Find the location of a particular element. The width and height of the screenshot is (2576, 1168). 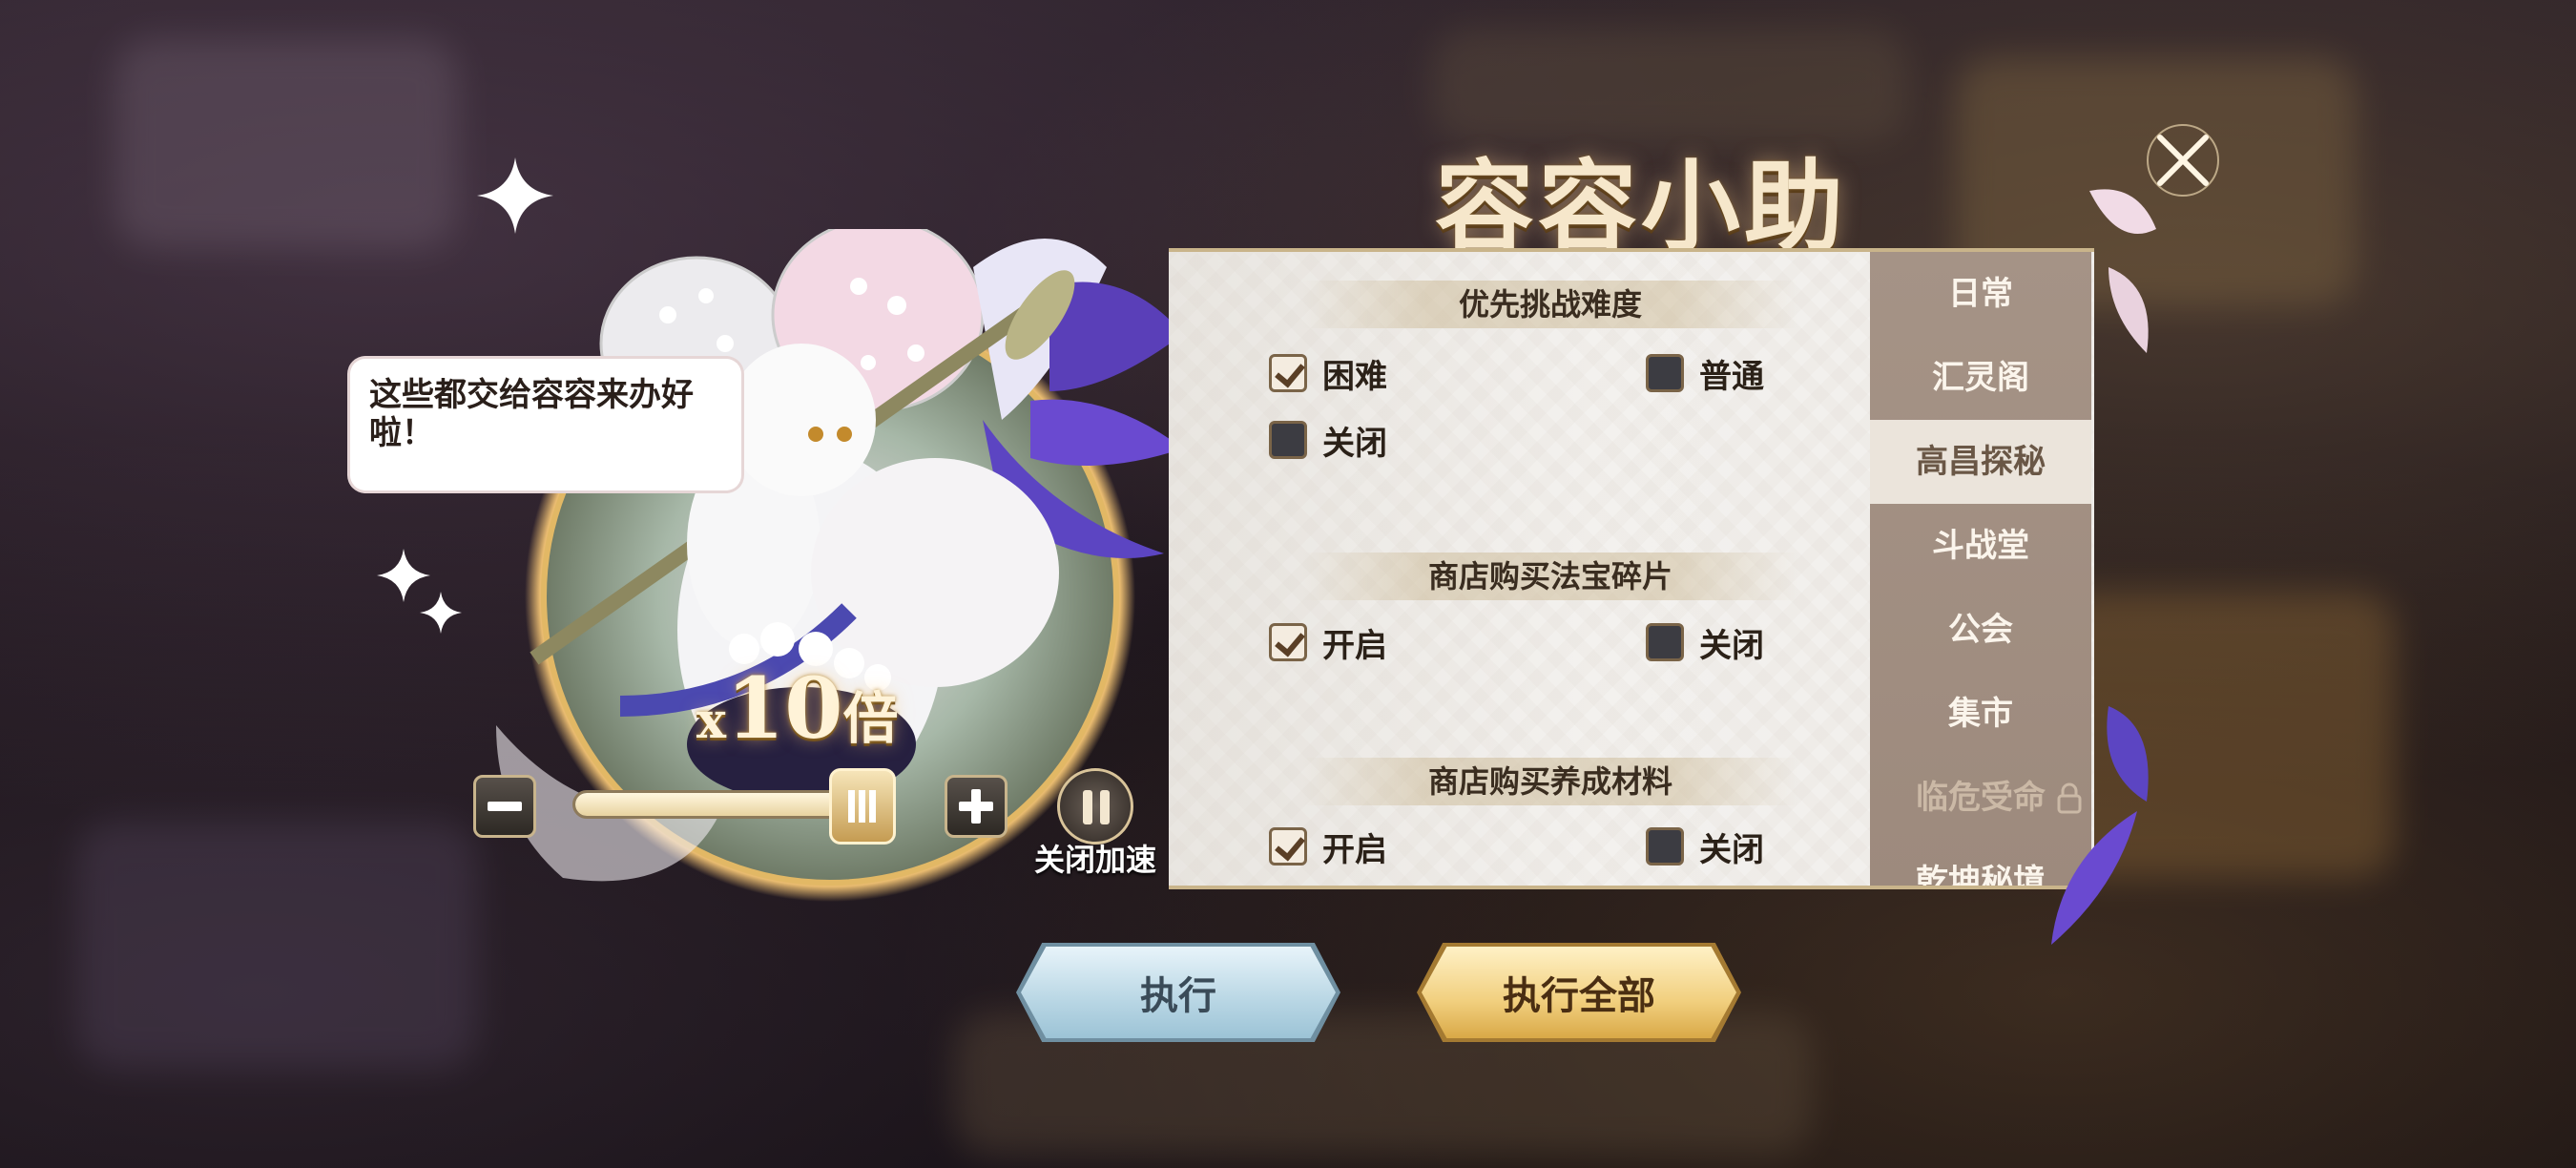

speed-multiplier: x10倍 is located at coordinates (797, 708).